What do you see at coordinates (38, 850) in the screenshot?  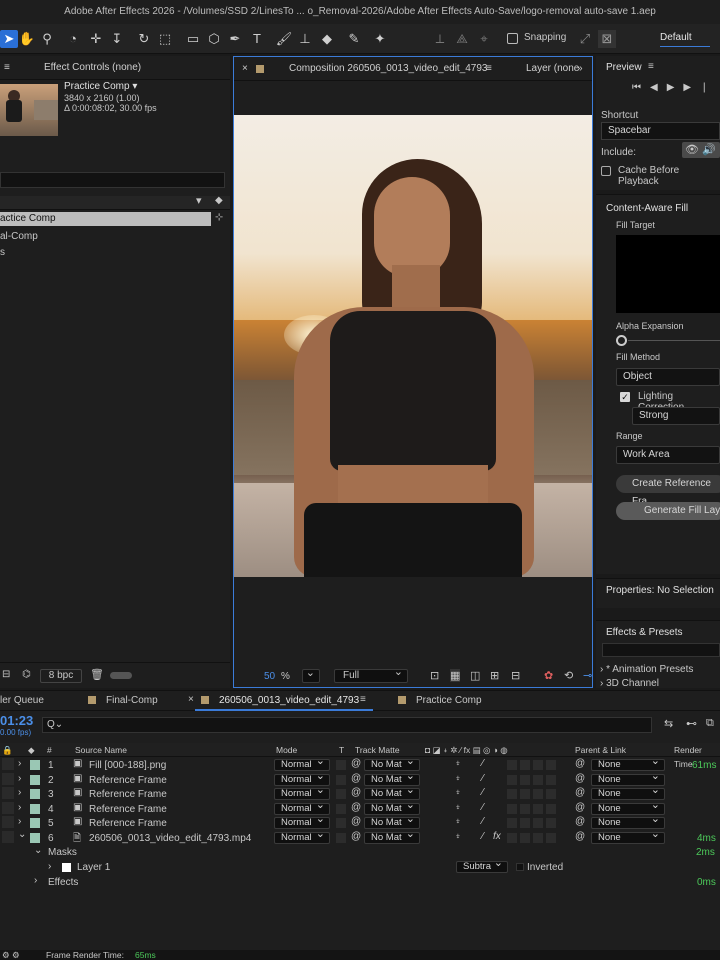 I see `masks-expand-icon: ⌄` at bounding box center [38, 850].